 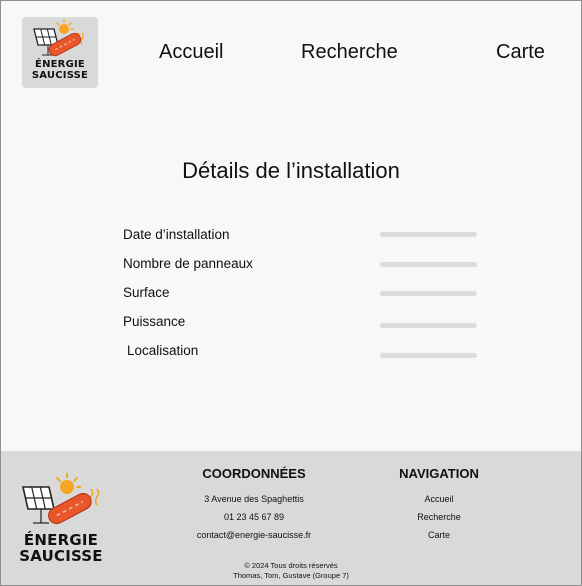 What do you see at coordinates (163, 350) in the screenshot?
I see `detail-label-location: Localisation` at bounding box center [163, 350].